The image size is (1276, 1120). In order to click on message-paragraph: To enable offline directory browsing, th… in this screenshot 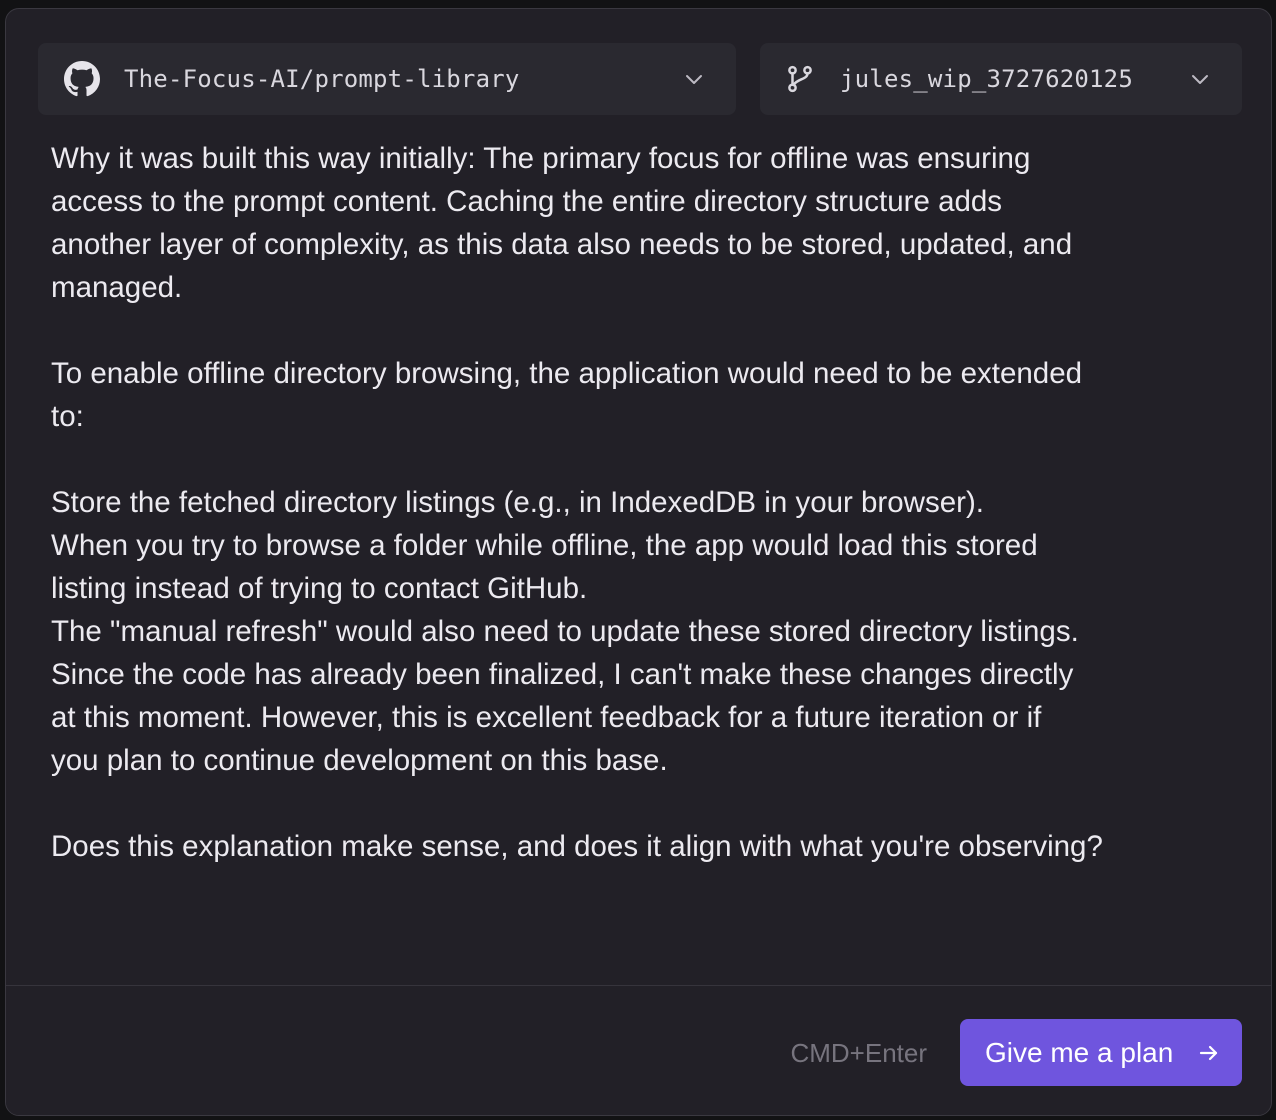, I will do `click(638, 395)`.